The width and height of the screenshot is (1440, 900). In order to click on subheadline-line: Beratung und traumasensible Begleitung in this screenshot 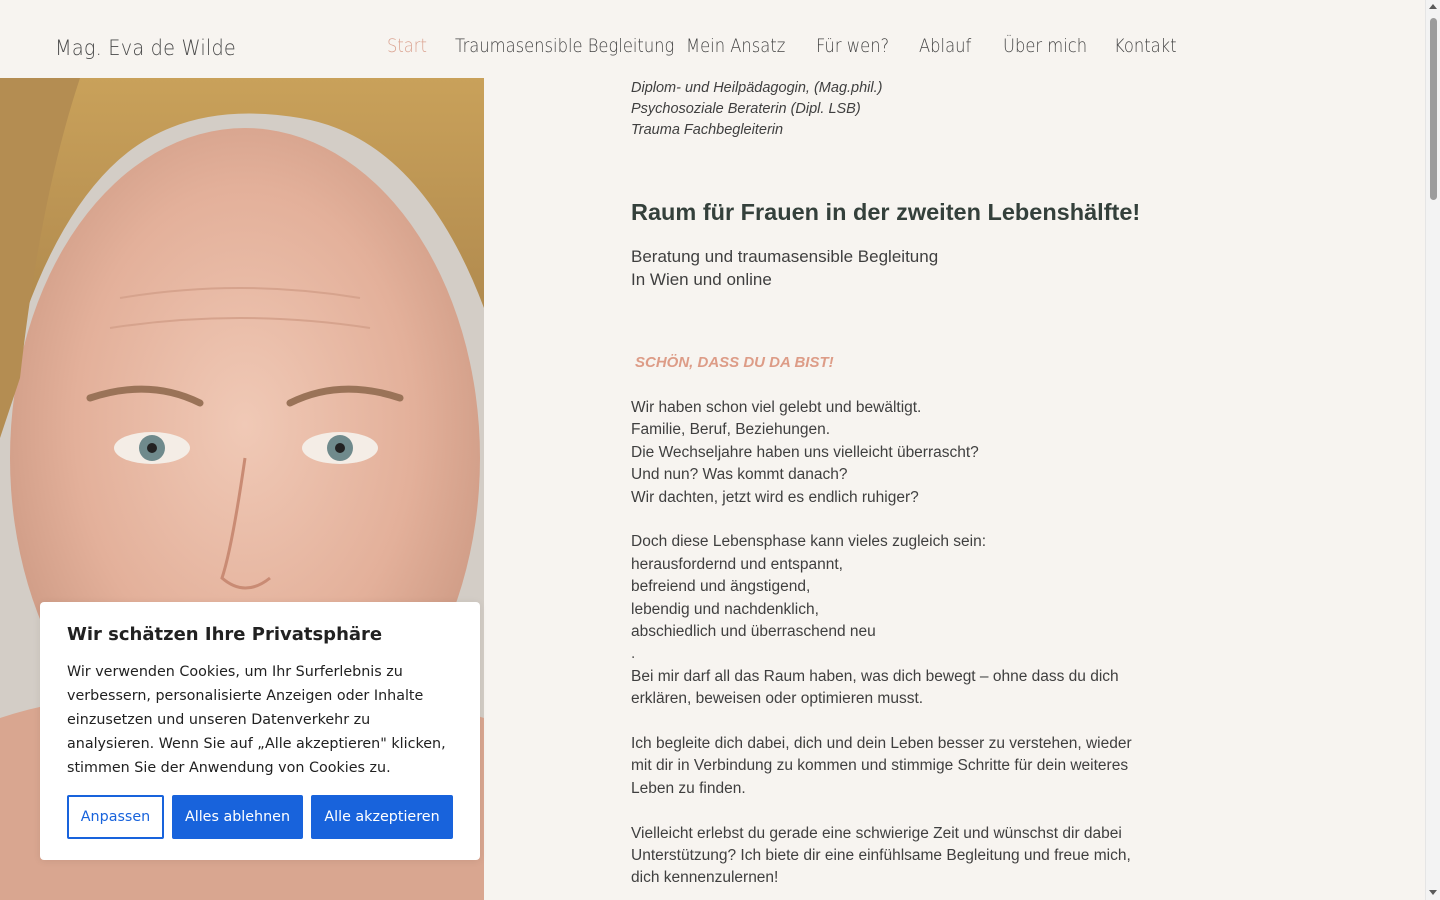, I will do `click(785, 256)`.